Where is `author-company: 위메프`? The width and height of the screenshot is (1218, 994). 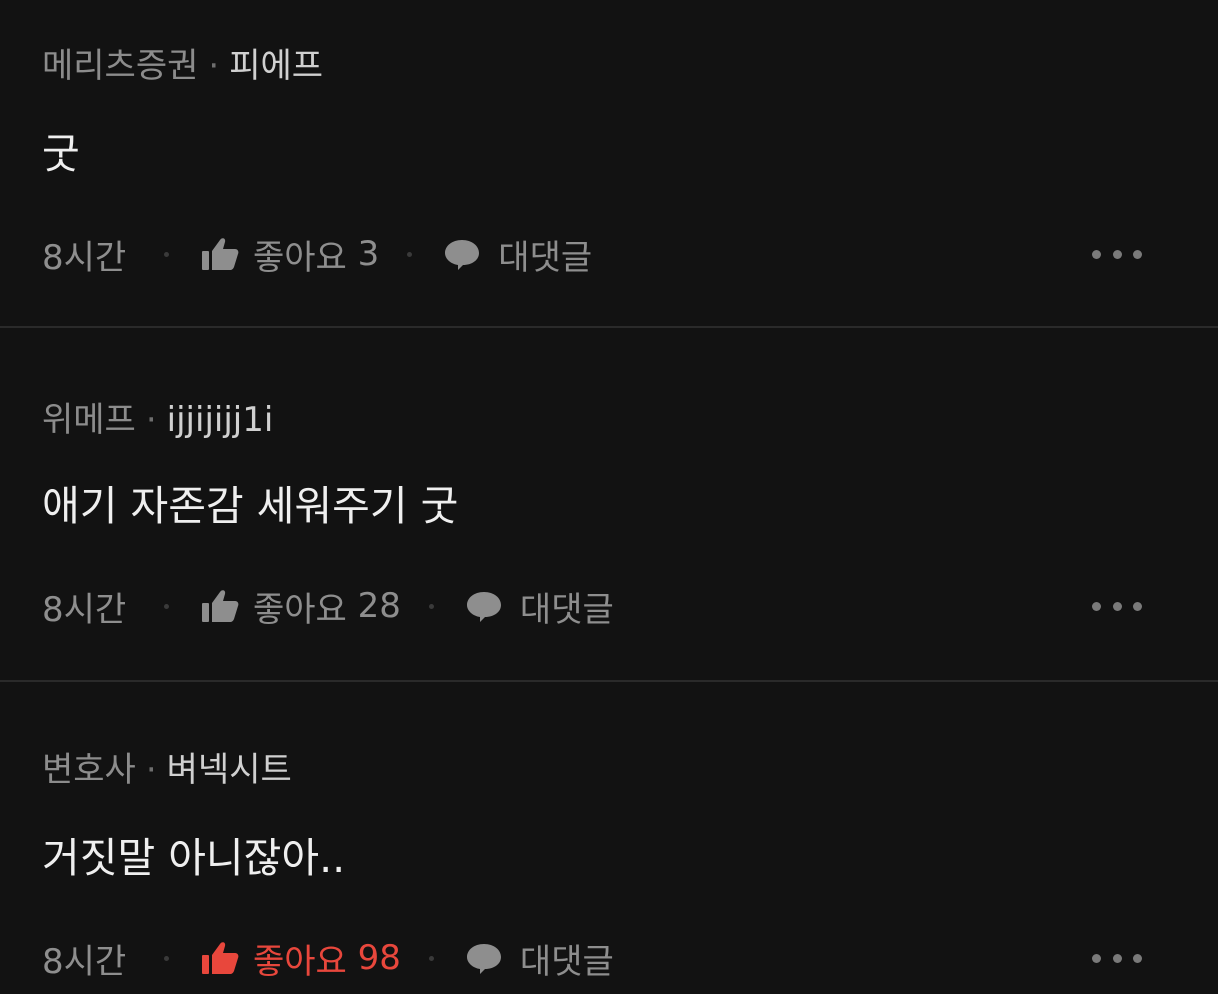
author-company: 위메프 is located at coordinates (89, 420).